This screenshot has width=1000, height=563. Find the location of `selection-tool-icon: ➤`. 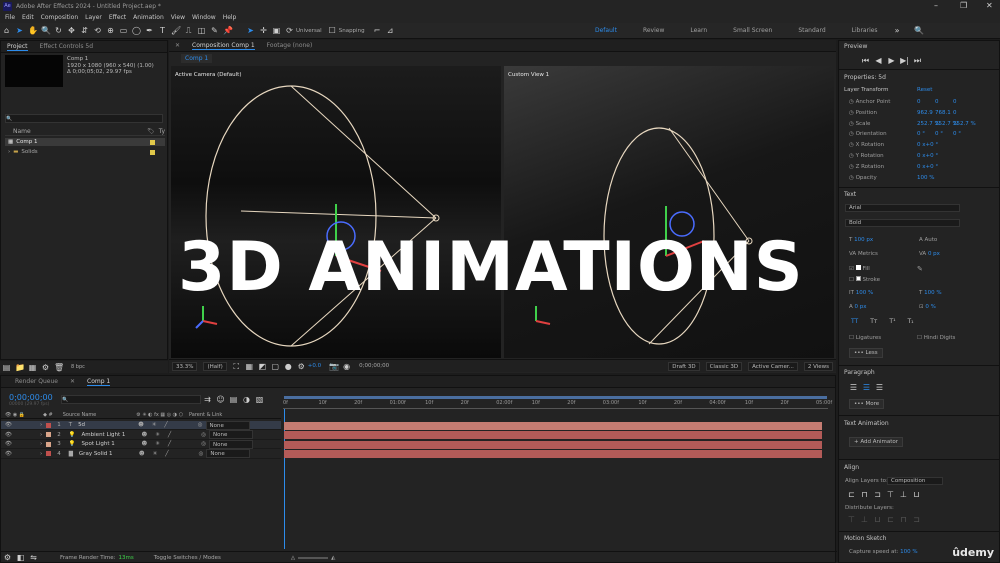

selection-tool-icon: ➤ is located at coordinates (19, 30).